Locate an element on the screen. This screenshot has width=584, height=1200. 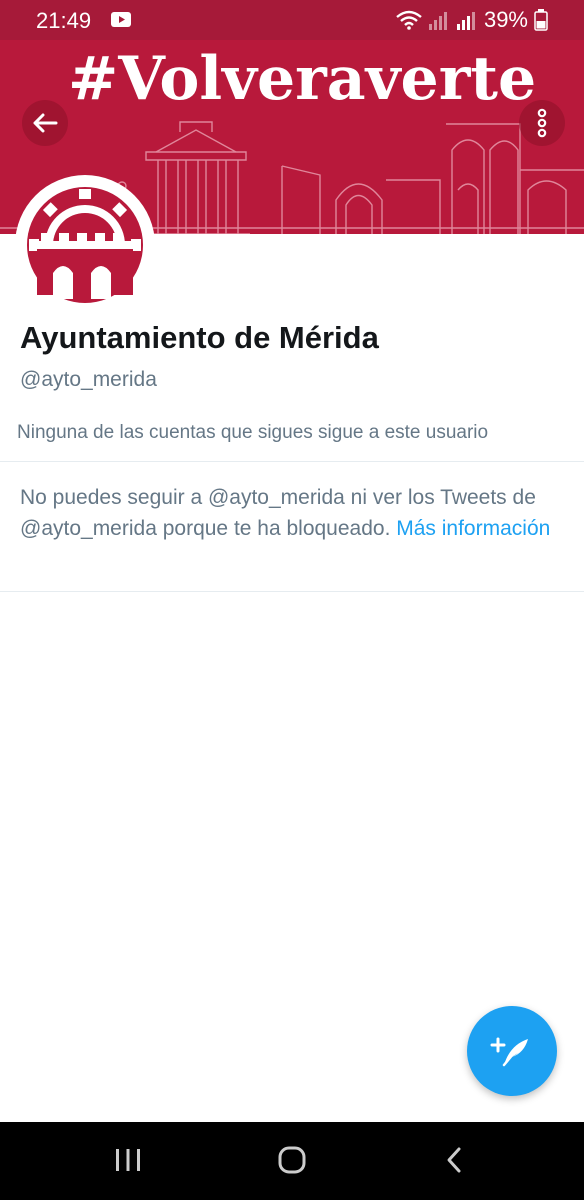
status-time: 21:49 is located at coordinates (64, 20).